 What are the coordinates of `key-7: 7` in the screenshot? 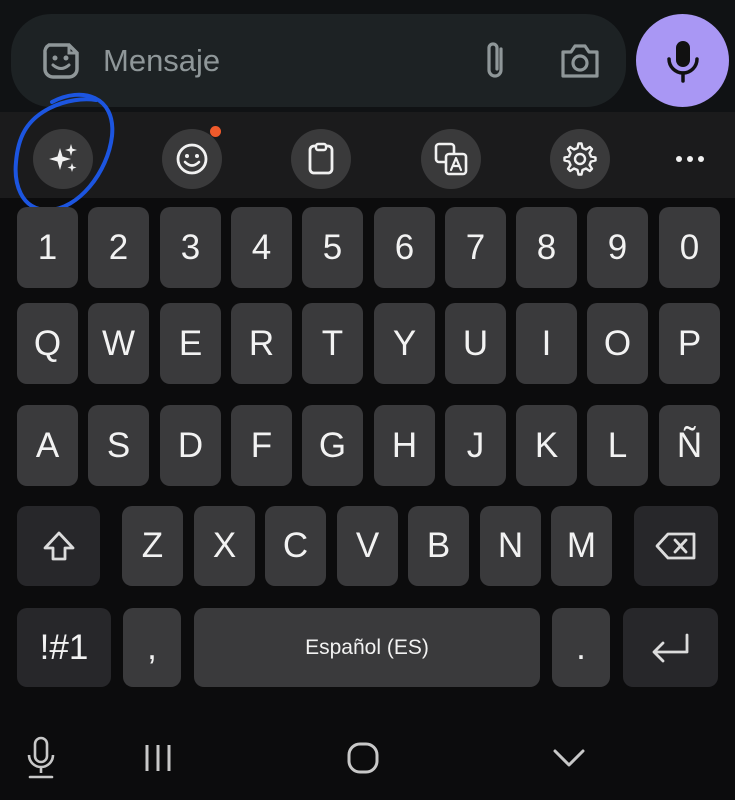 It's located at (475, 247).